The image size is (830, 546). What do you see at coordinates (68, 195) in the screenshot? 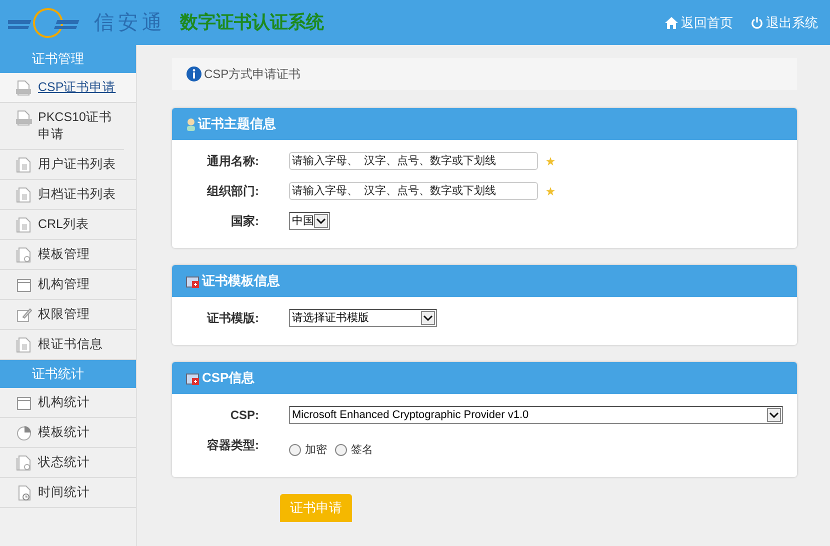
I see `sidebar-item: 归档证书列表` at bounding box center [68, 195].